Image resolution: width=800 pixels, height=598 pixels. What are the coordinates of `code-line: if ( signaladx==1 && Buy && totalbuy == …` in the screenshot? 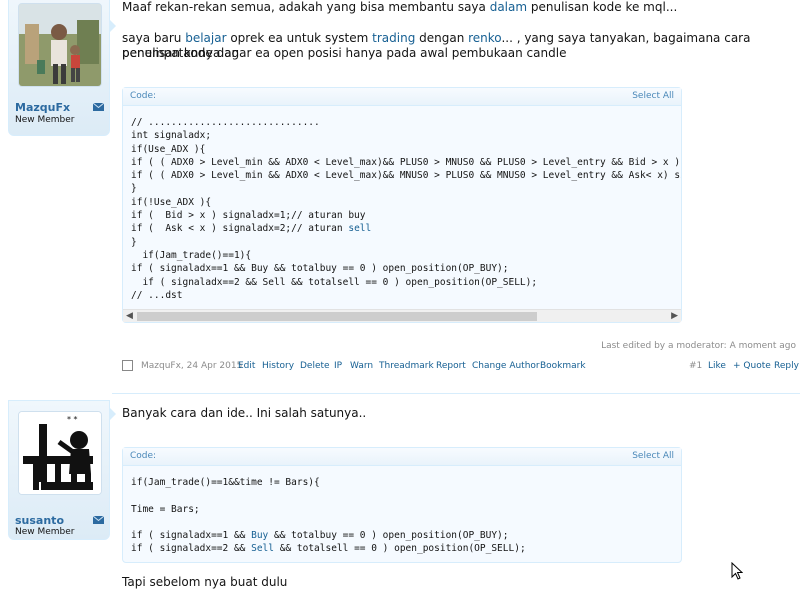 It's located at (320, 269).